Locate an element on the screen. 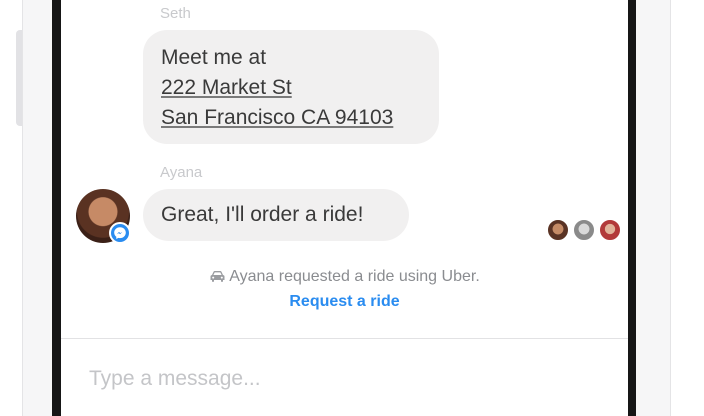  phone-frame-right is located at coordinates (632, 208).